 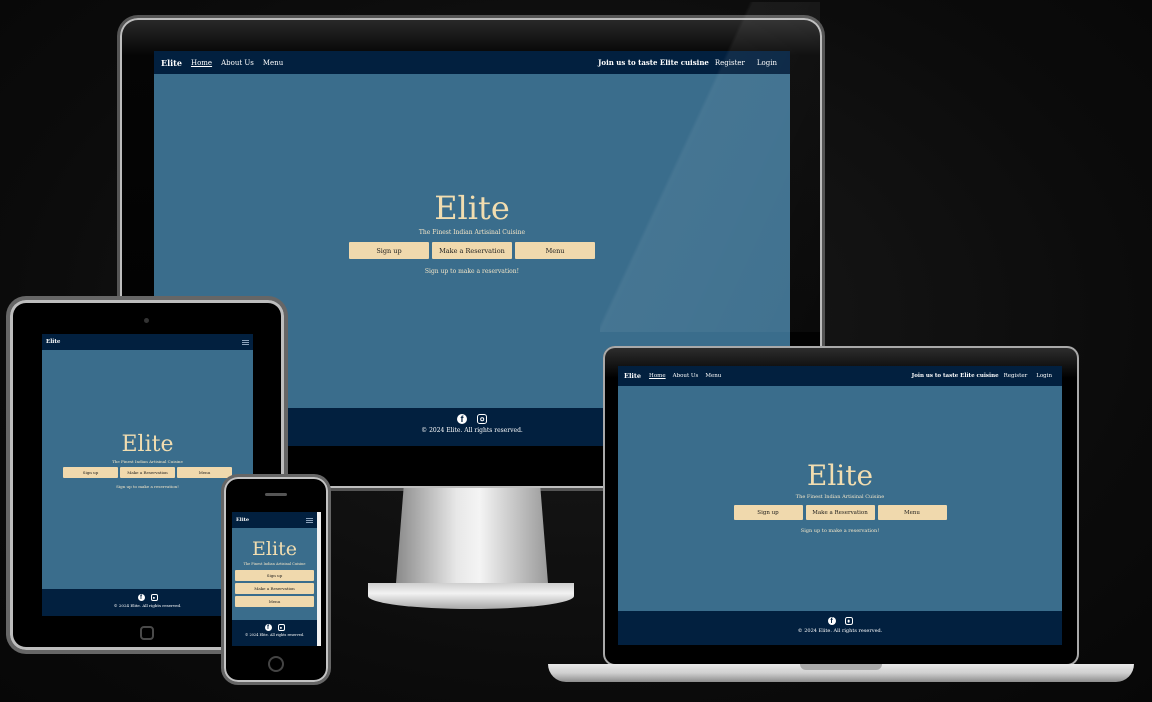 I want to click on laptop-notch, so click(x=841, y=667).